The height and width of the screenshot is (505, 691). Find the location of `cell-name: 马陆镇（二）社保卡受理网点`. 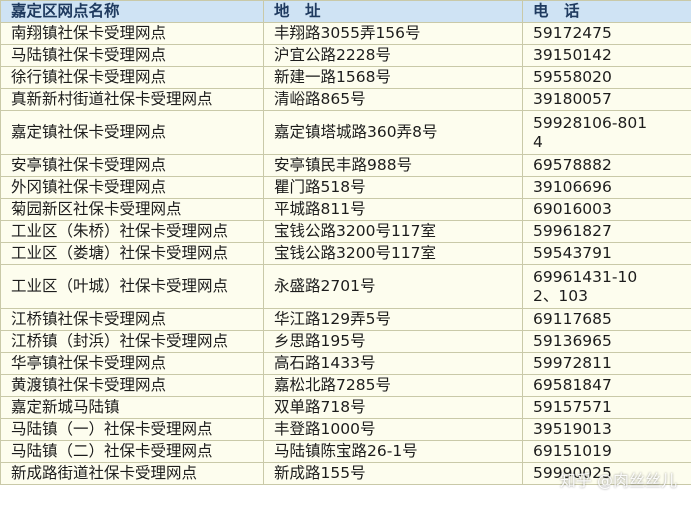

cell-name: 马陆镇（二）社保卡受理网点 is located at coordinates (132, 451).